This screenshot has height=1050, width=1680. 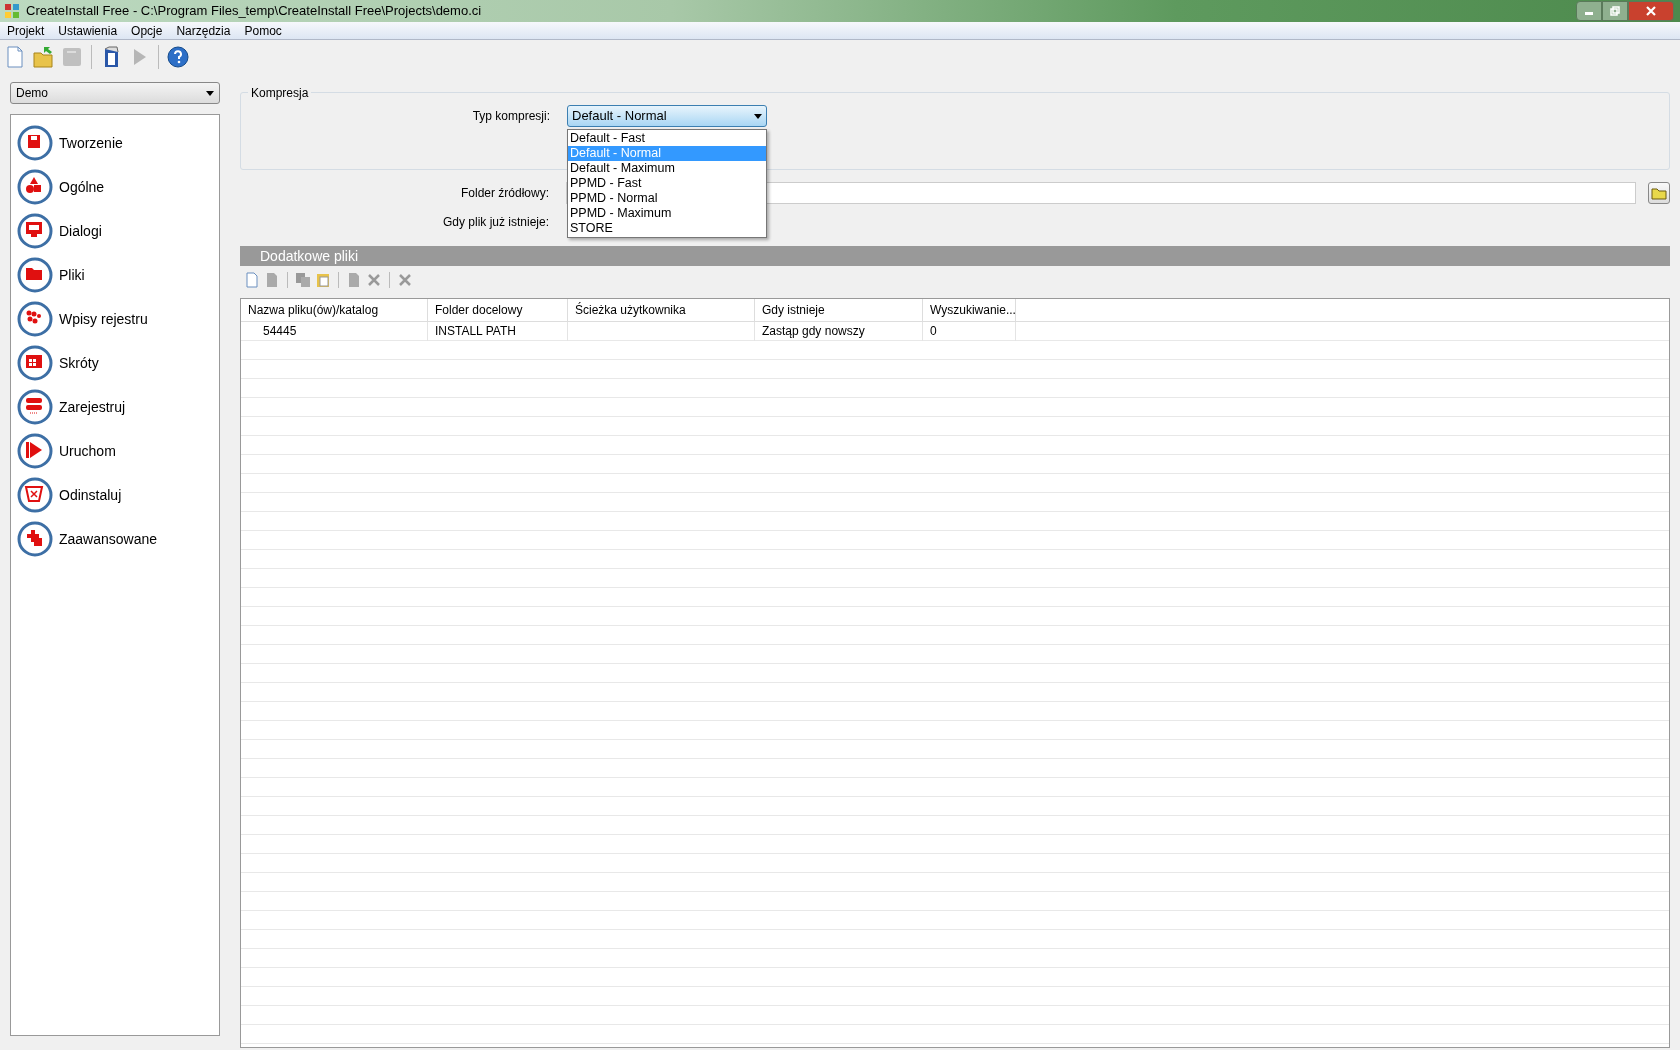 What do you see at coordinates (511, 116) in the screenshot?
I see `field-label: Typ kompresji:` at bounding box center [511, 116].